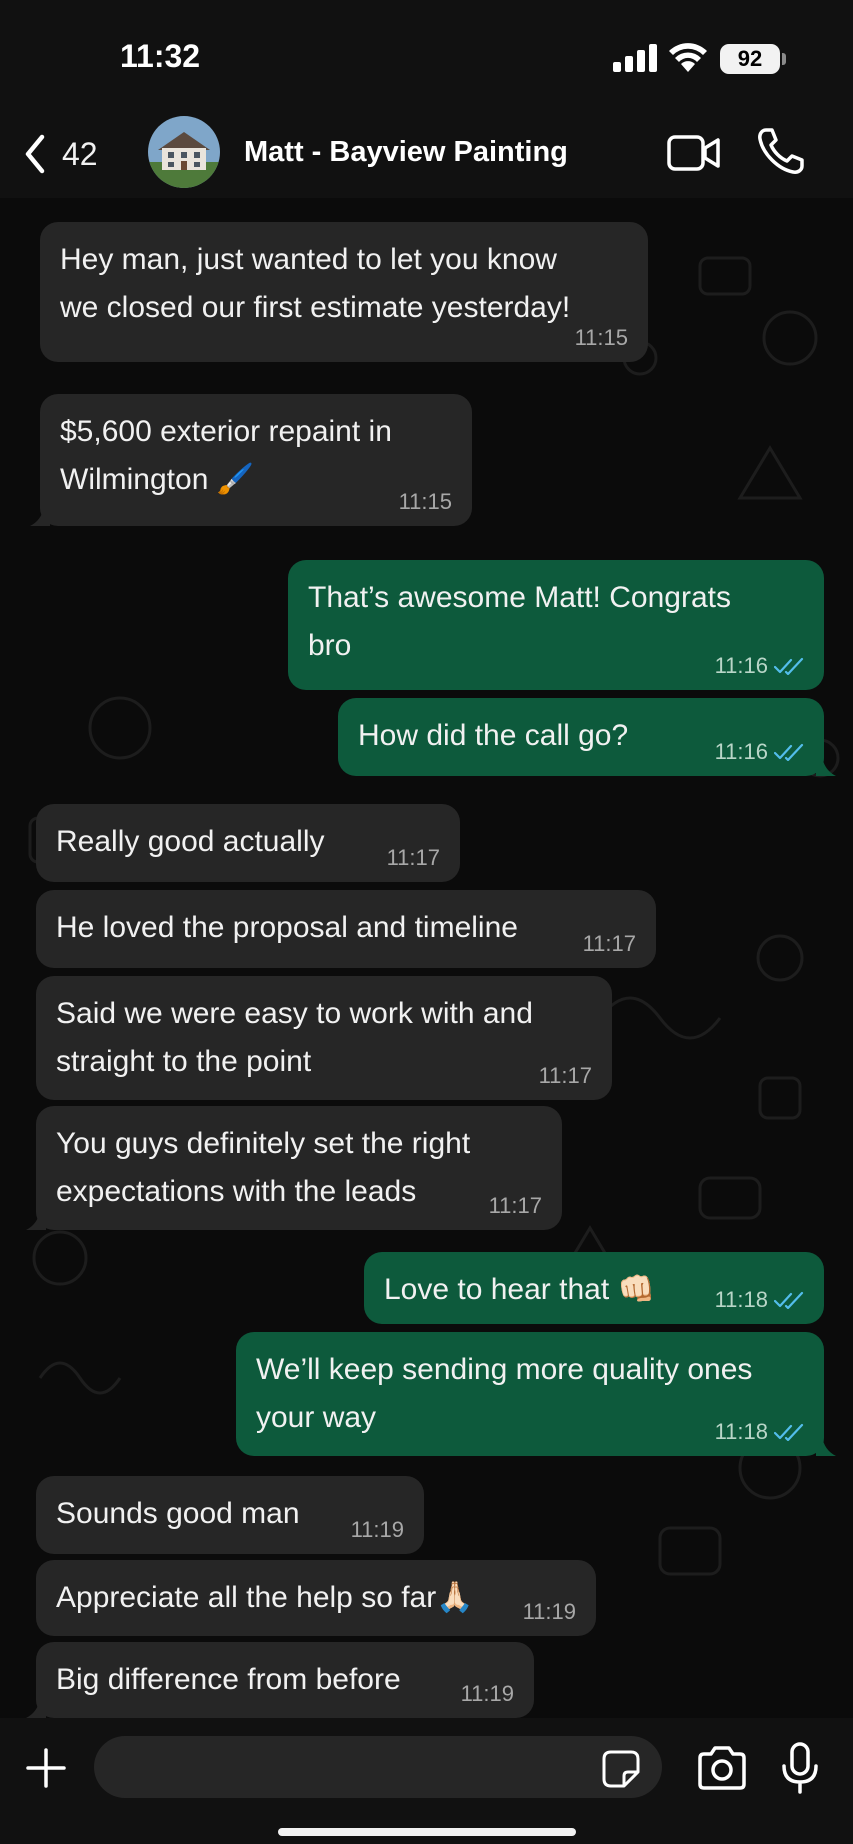 This screenshot has height=1844, width=853. Describe the element at coordinates (427, 1832) in the screenshot. I see `home-indicator` at that location.